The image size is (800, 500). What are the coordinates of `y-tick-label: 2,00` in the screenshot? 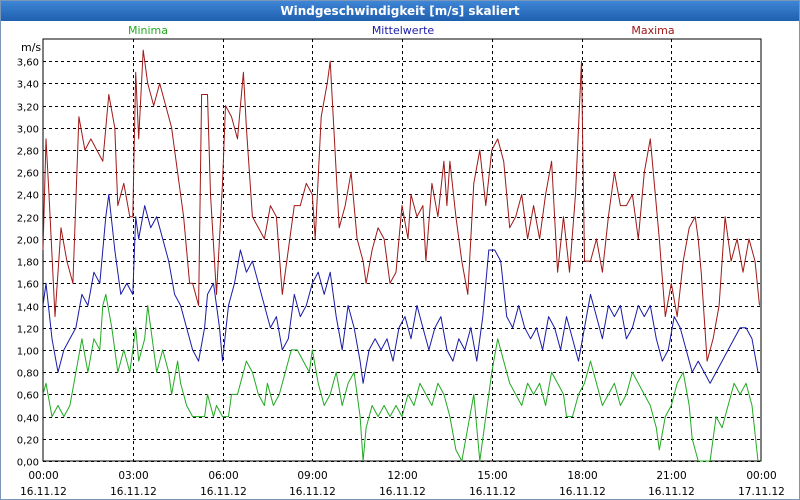 It's located at (28, 241).